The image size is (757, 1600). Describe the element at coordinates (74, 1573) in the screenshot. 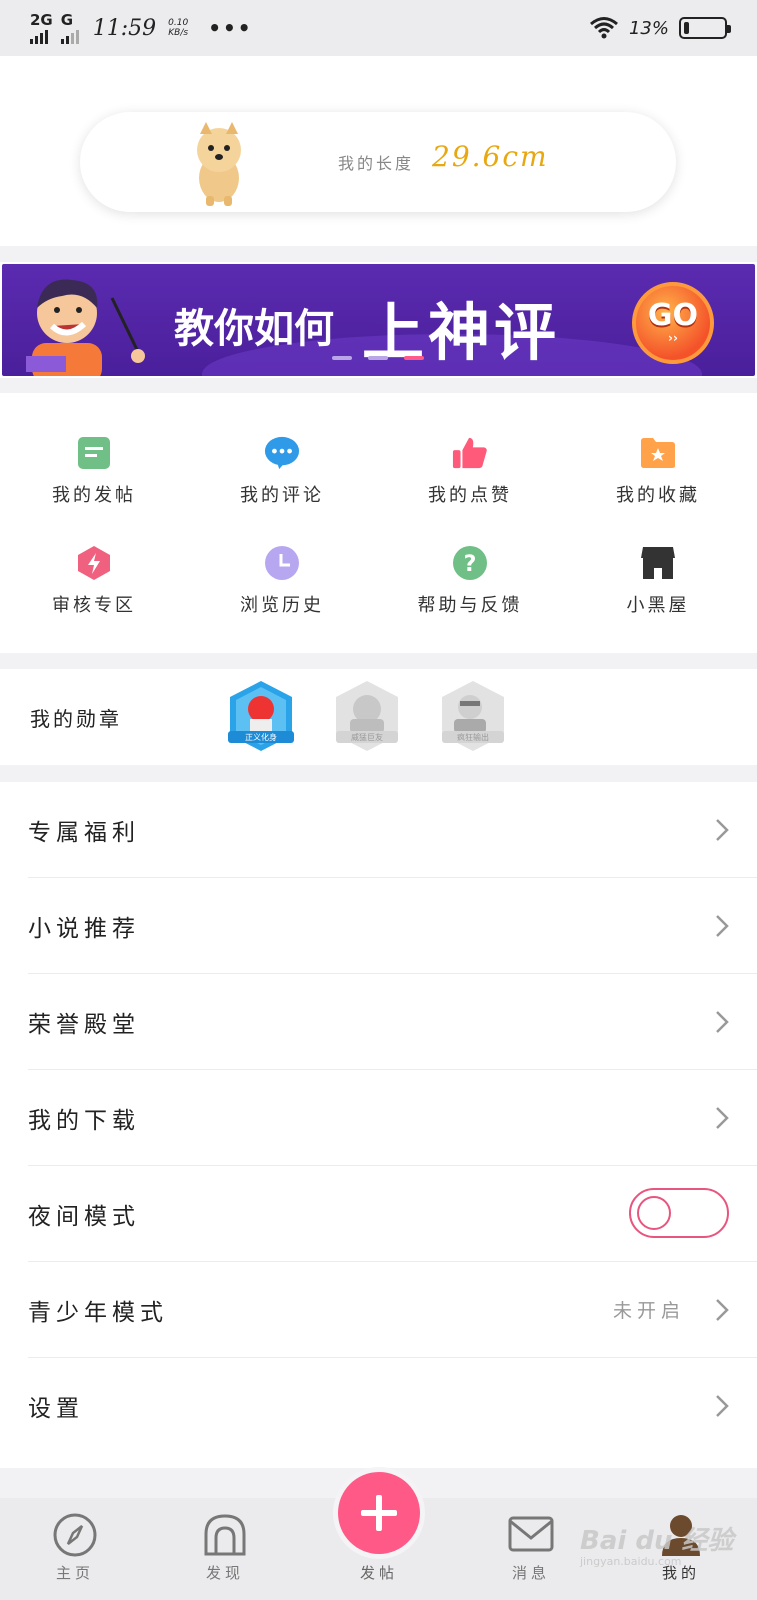

I see `nav-label: 主页` at that location.